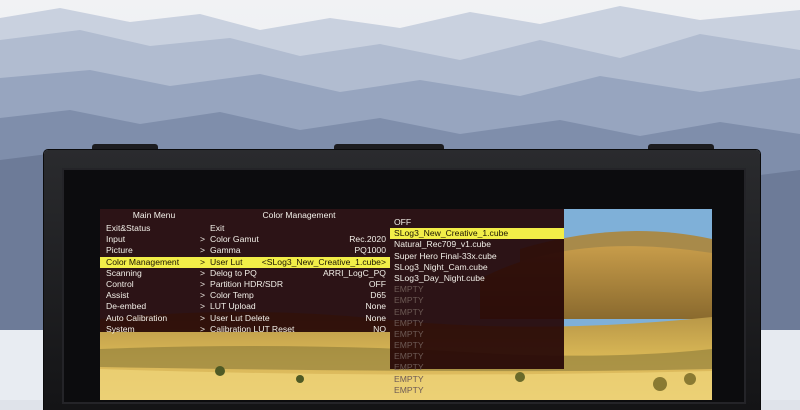 Image resolution: width=800 pixels, height=410 pixels. I want to click on lut-option-natural-rec709-v1-cube: Natural_Rec709_v1.cube, so click(477, 244).